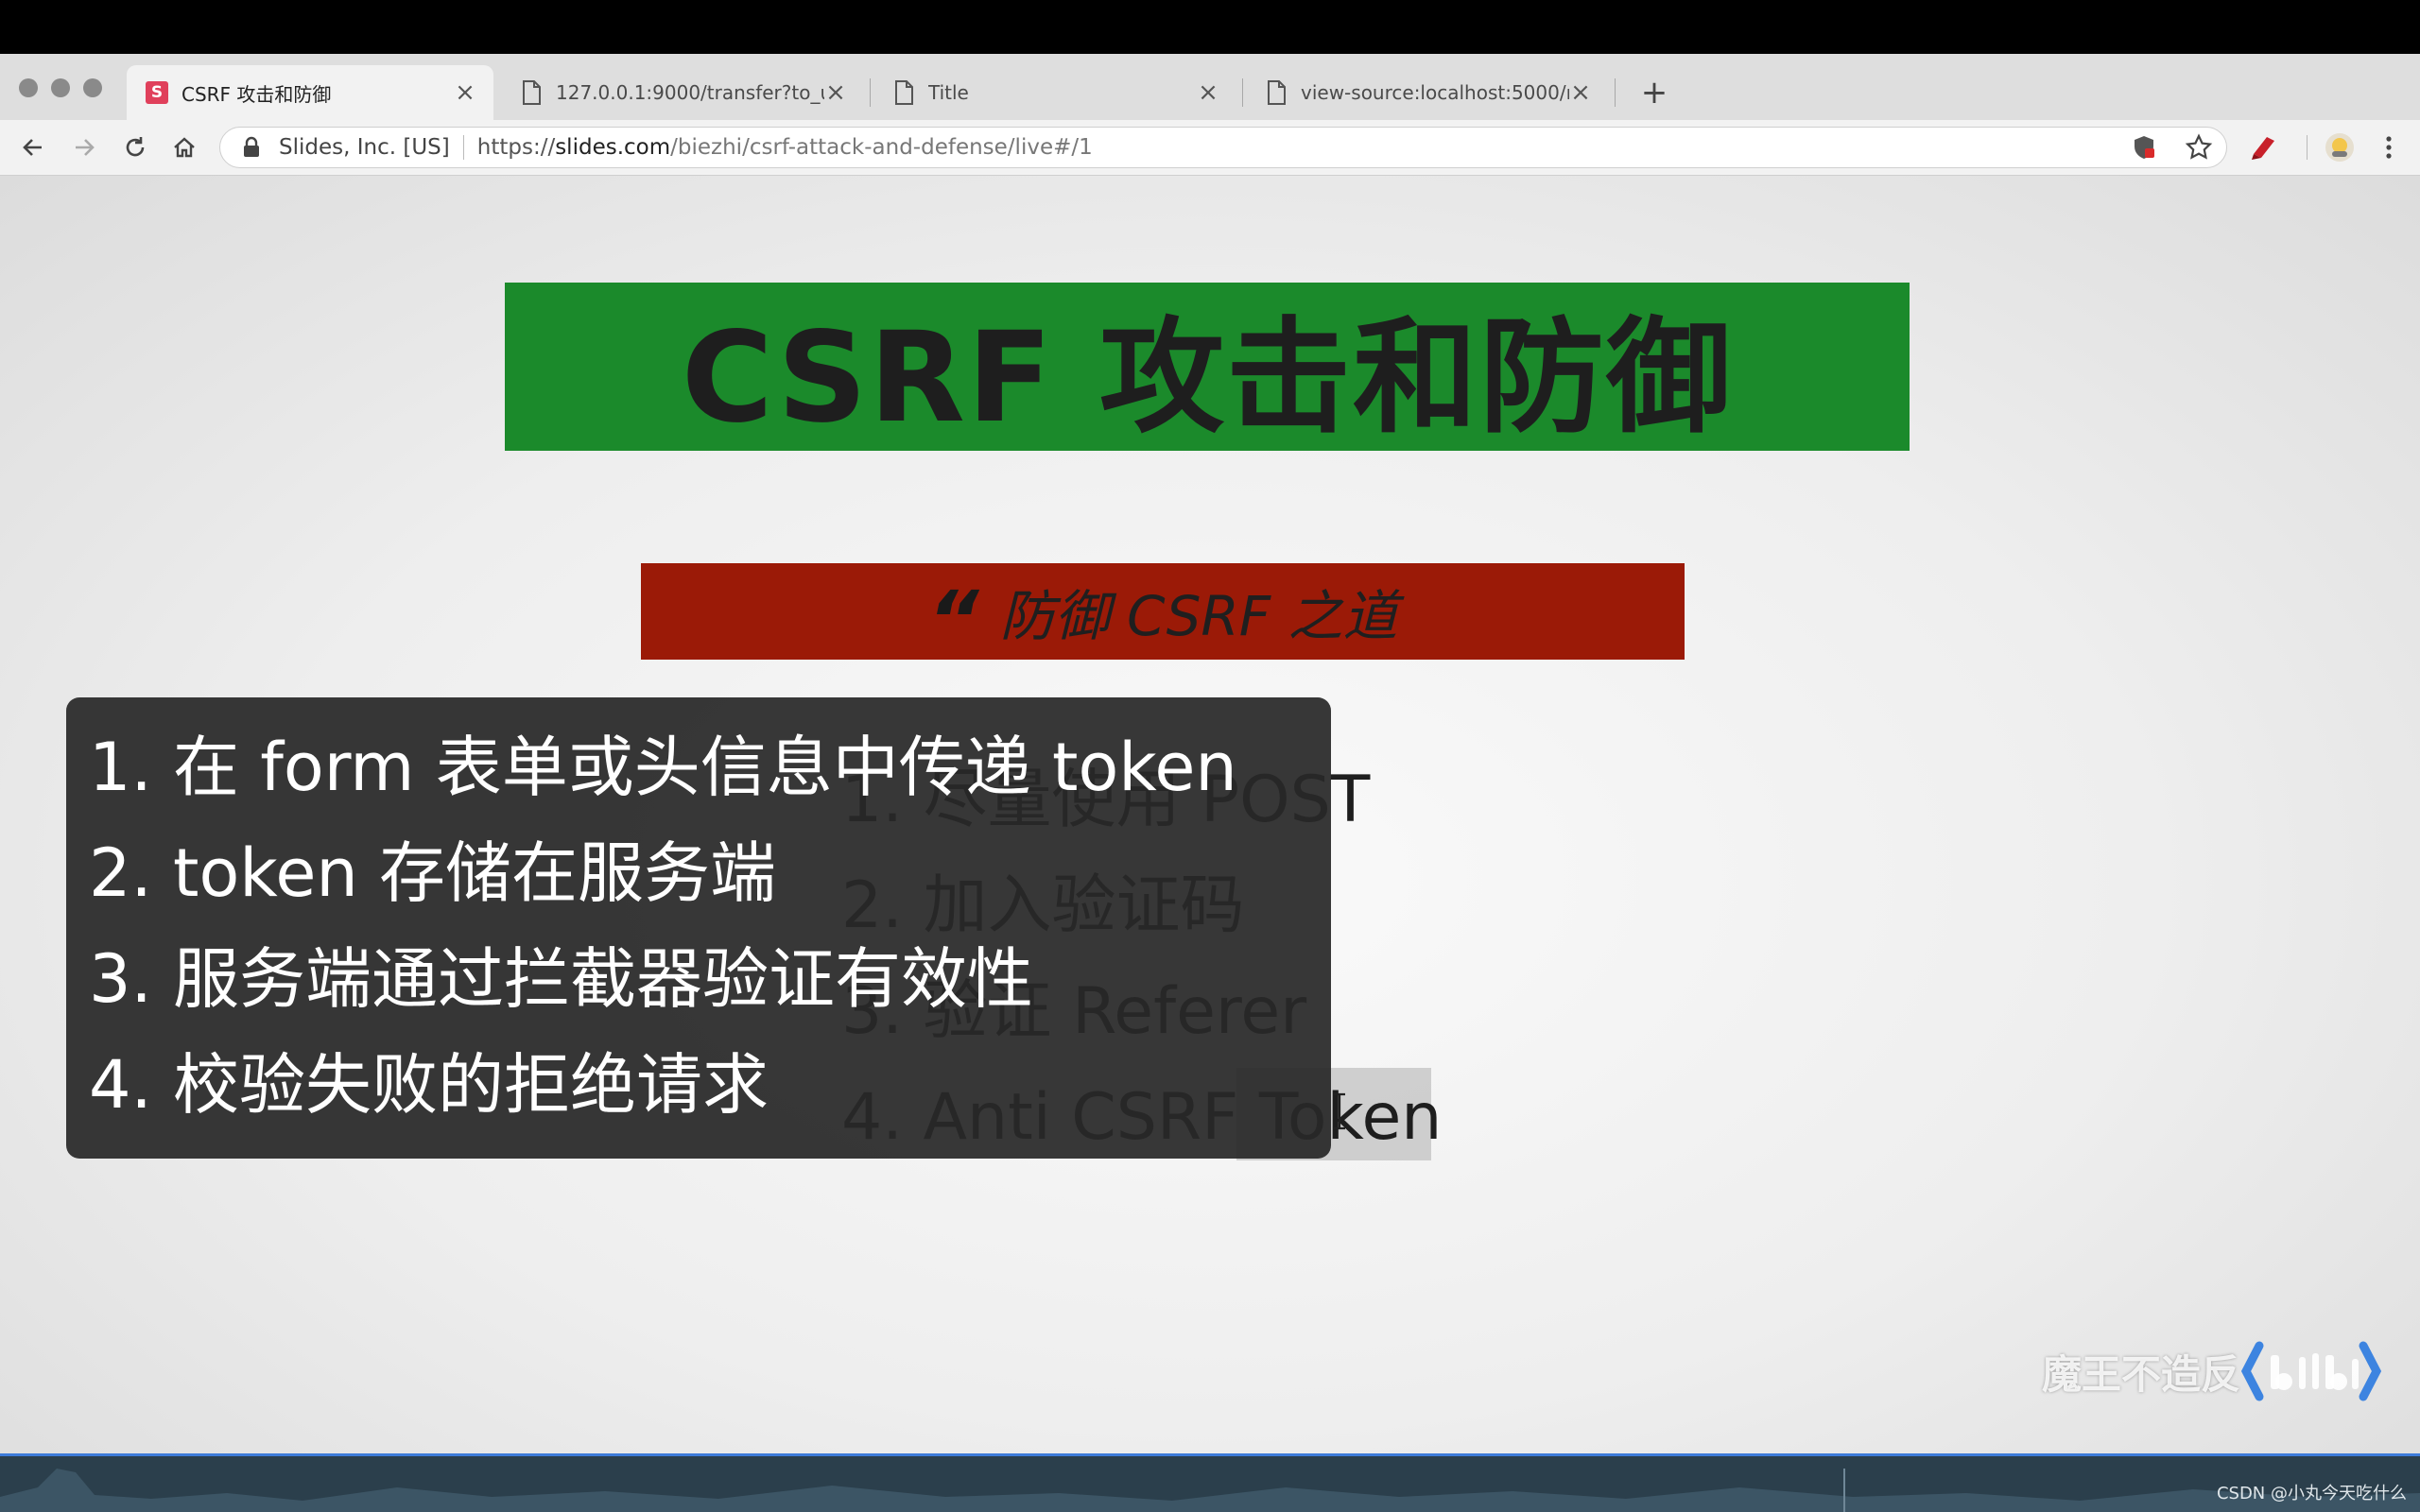 This screenshot has width=2420, height=1512. I want to click on lock-icon, so click(251, 146).